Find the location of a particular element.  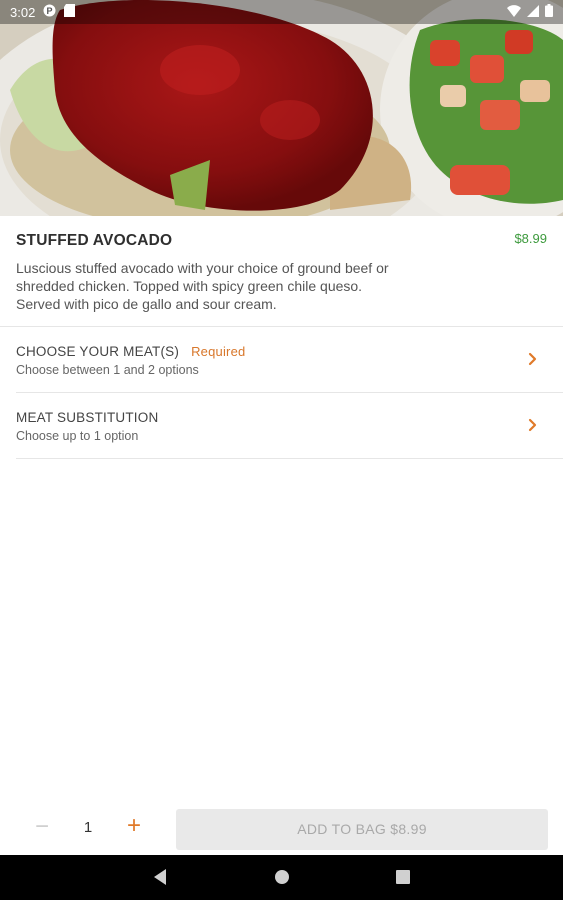

option-title: MEAT SUBSTITUTION is located at coordinates (87, 417).